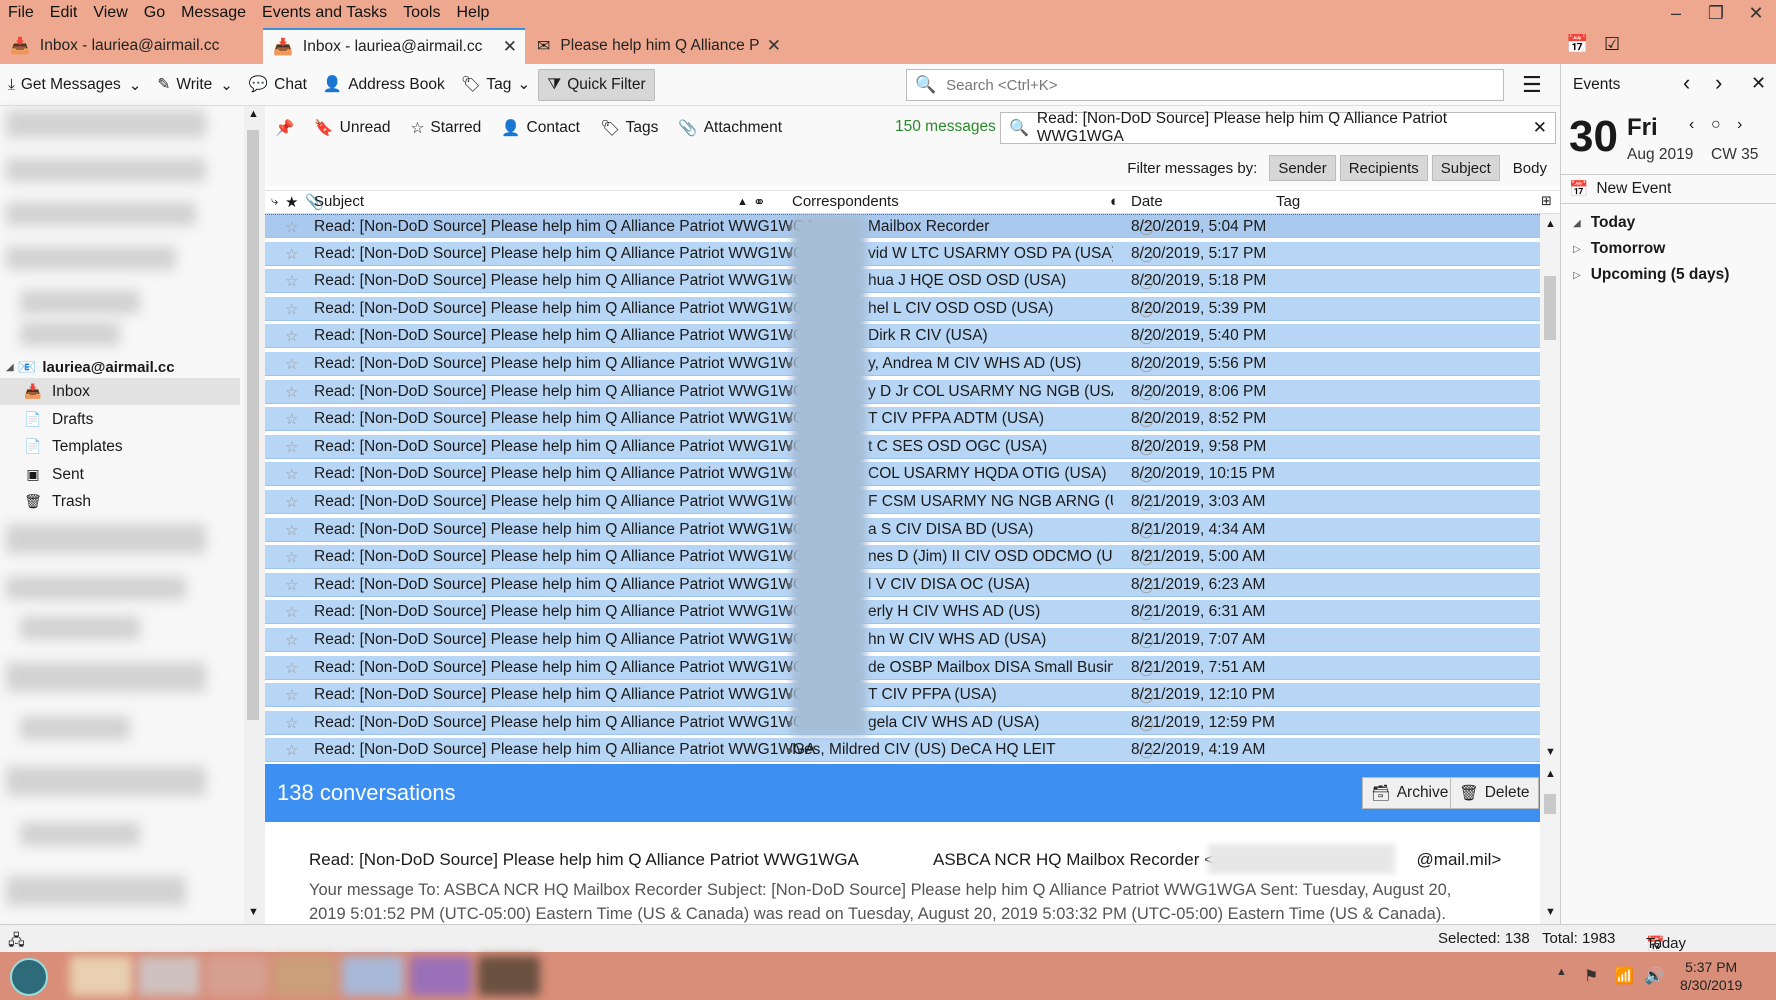 This screenshot has width=1776, height=1000. Describe the element at coordinates (1591, 976) in the screenshot. I see `network-warning-icon: ⚑` at that location.